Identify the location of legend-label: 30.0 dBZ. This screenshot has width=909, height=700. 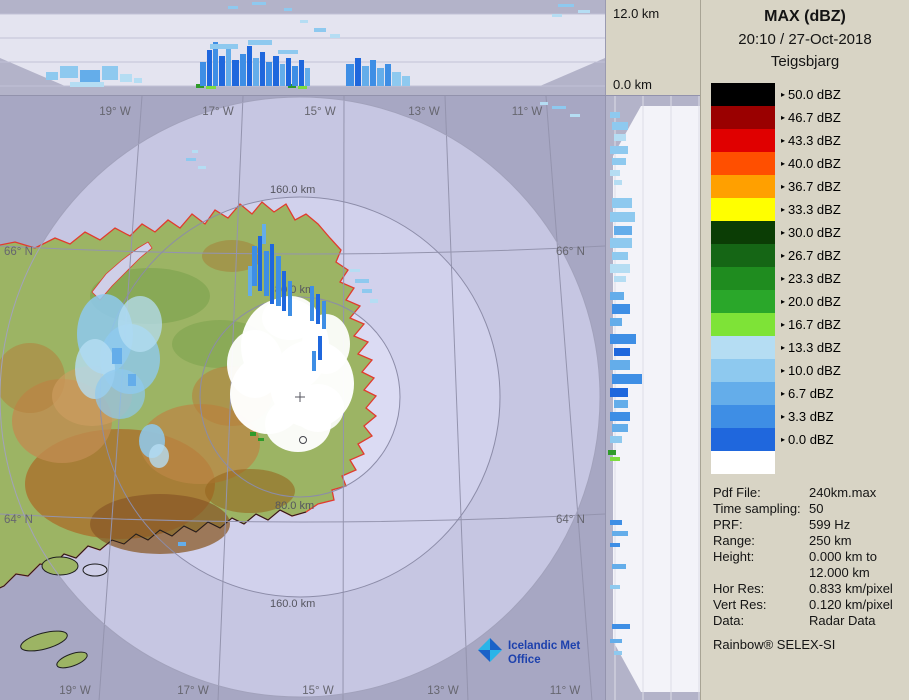
(814, 232).